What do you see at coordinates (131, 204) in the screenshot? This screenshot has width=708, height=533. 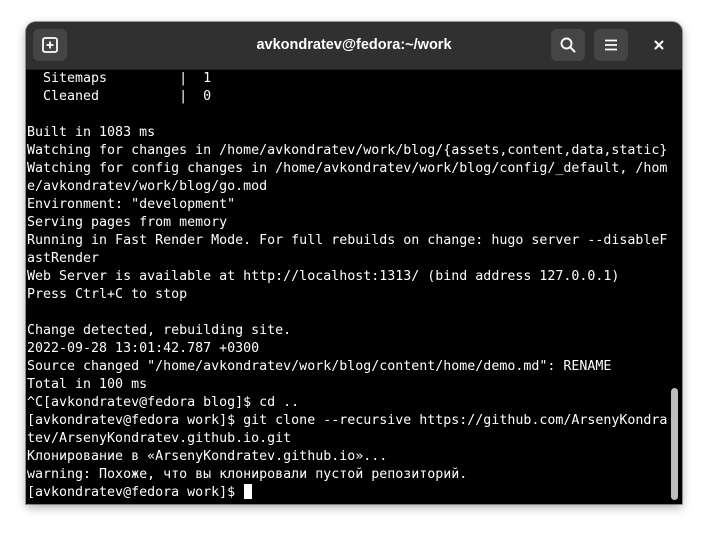 I see `terminal-line: Environment: "development"` at bounding box center [131, 204].